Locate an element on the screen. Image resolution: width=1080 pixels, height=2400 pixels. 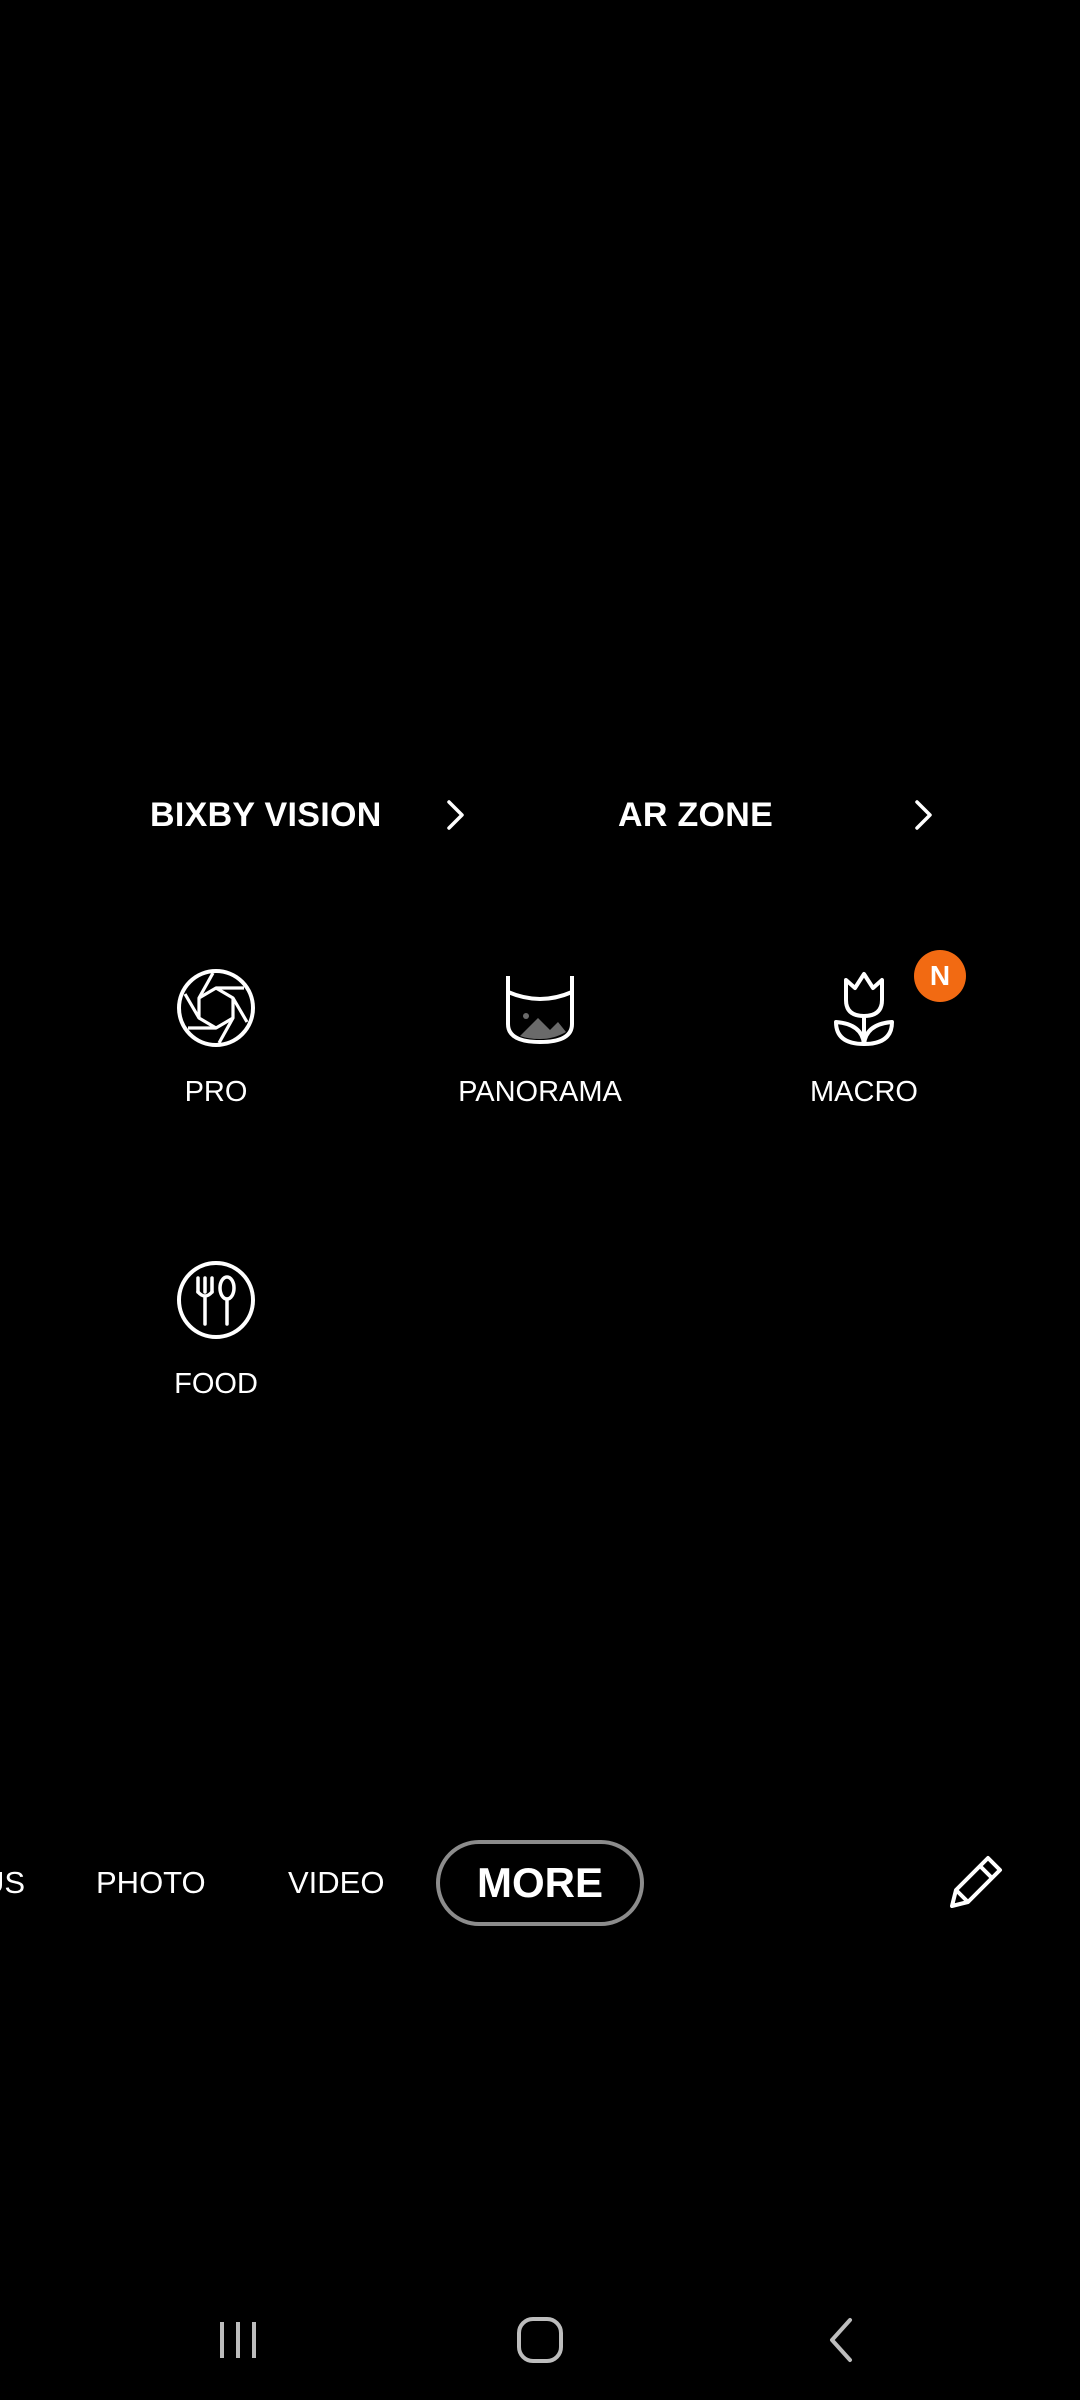
panorama-icon is located at coordinates (540, 1010).